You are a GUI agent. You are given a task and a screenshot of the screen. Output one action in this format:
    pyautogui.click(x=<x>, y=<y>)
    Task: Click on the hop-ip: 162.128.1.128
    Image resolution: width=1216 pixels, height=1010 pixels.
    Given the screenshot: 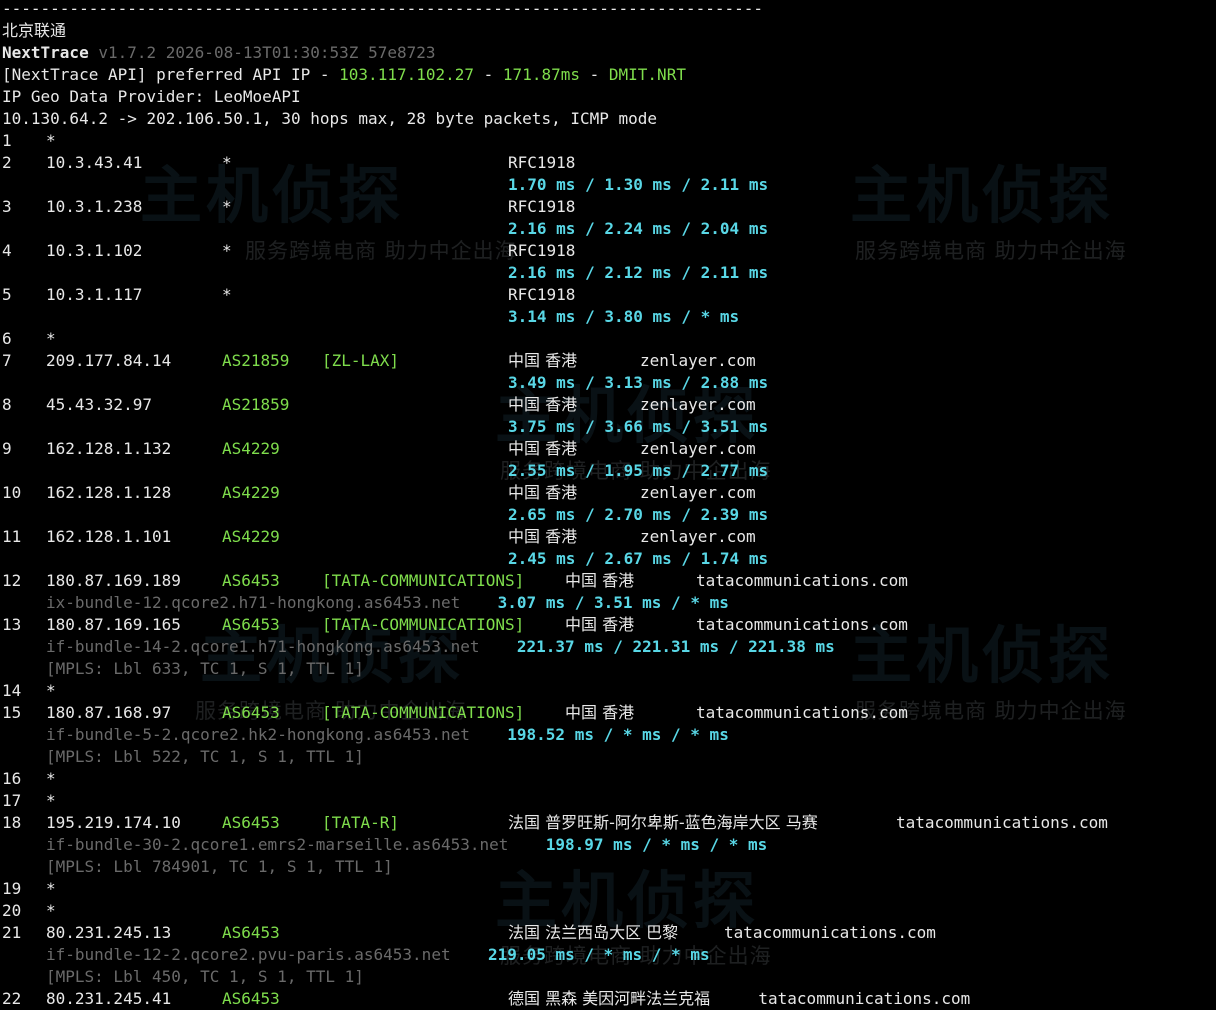 What is the action you would take?
    pyautogui.click(x=109, y=492)
    